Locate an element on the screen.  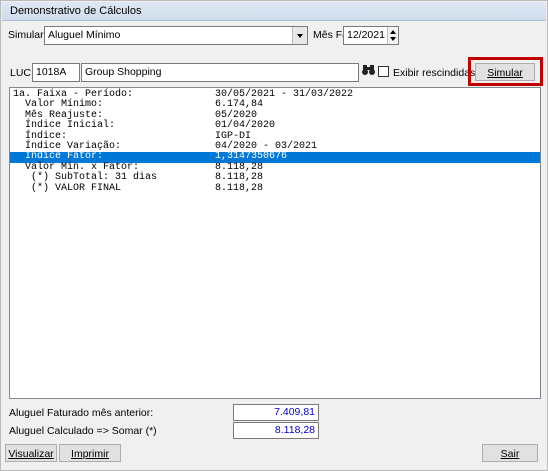
exibir-rescindidas-checkbox is located at coordinates (383, 71).